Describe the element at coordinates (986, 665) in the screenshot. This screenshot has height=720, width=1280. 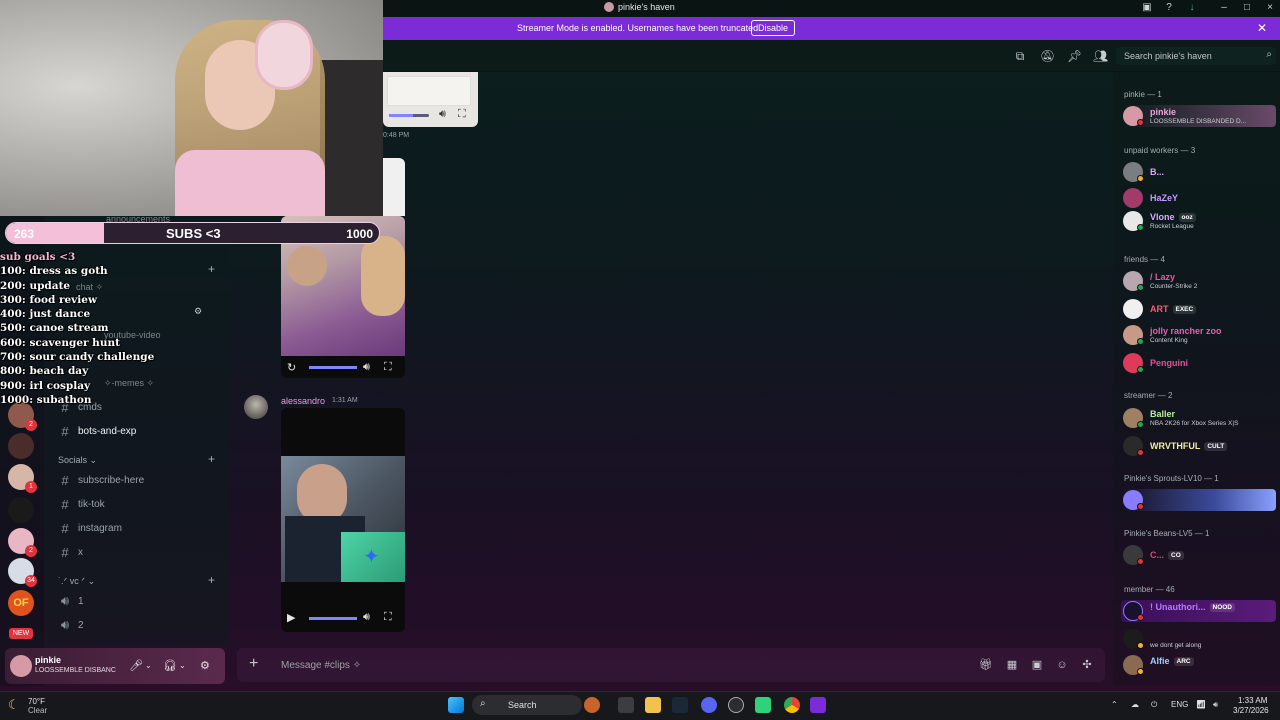
I see `gift-icon: 🎁︎` at that location.